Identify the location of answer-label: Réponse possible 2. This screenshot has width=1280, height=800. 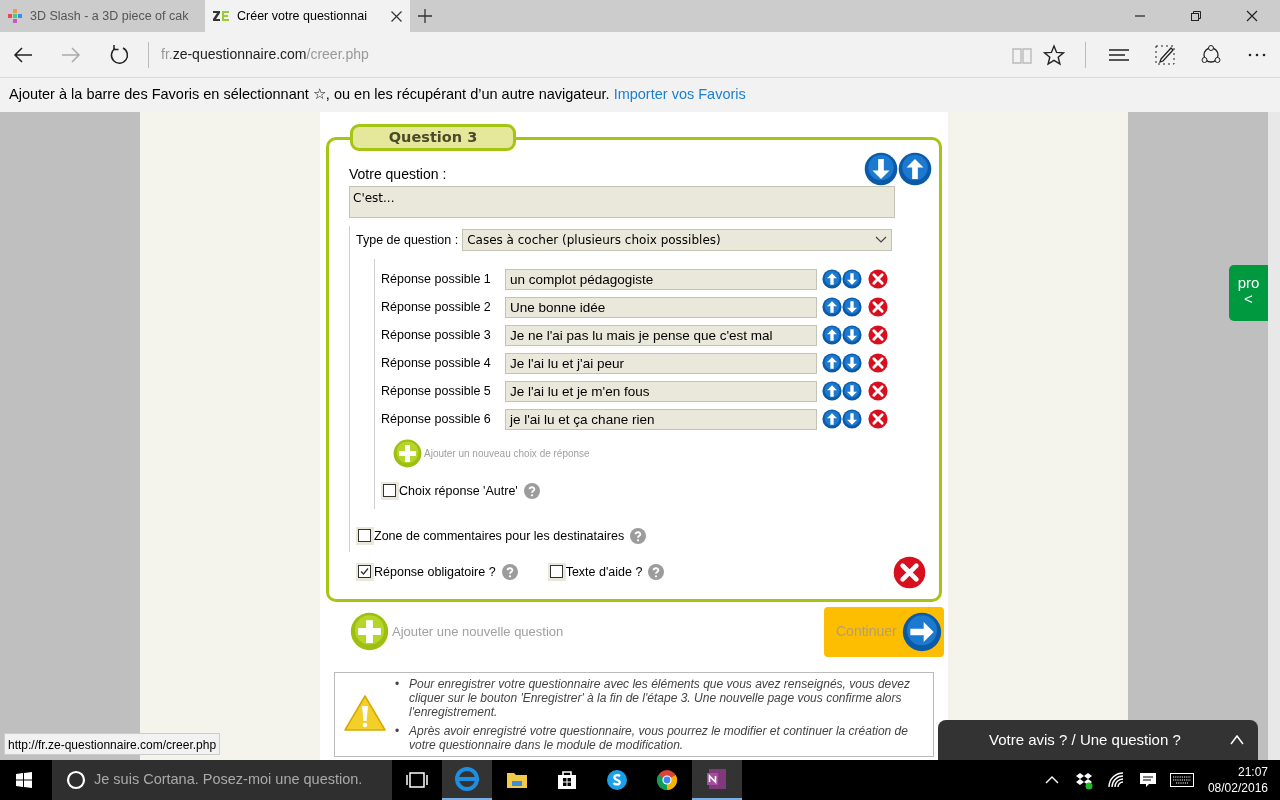
(436, 307).